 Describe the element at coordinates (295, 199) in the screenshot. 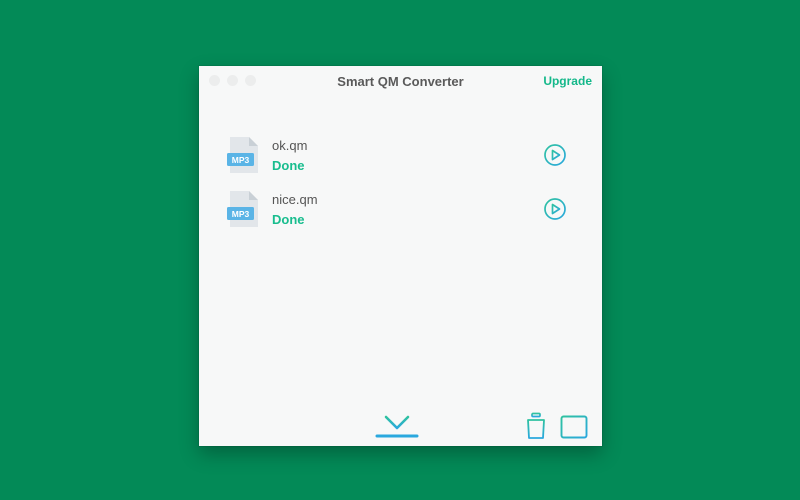

I see `file-name: nice.qm` at that location.